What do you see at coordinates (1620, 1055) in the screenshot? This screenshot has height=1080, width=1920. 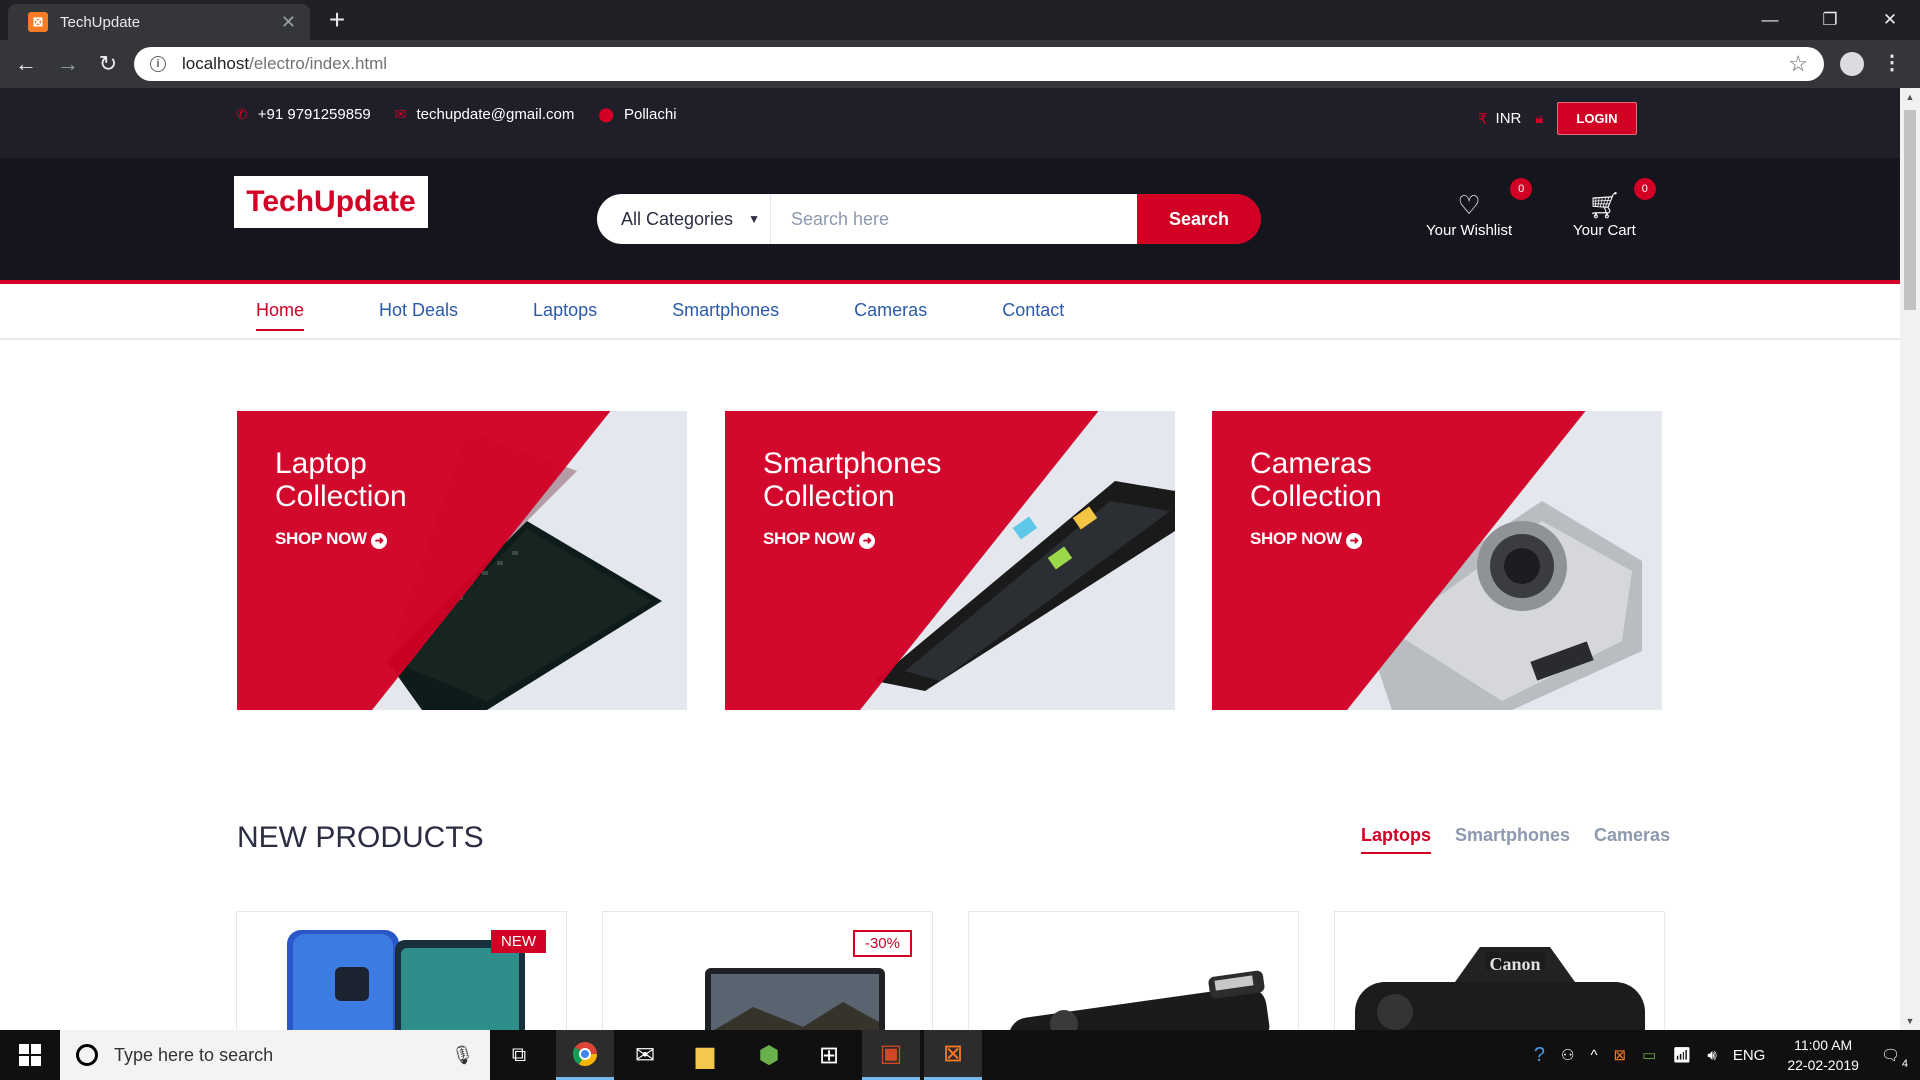 I see `xampp-tray-icon: ⊠` at bounding box center [1620, 1055].